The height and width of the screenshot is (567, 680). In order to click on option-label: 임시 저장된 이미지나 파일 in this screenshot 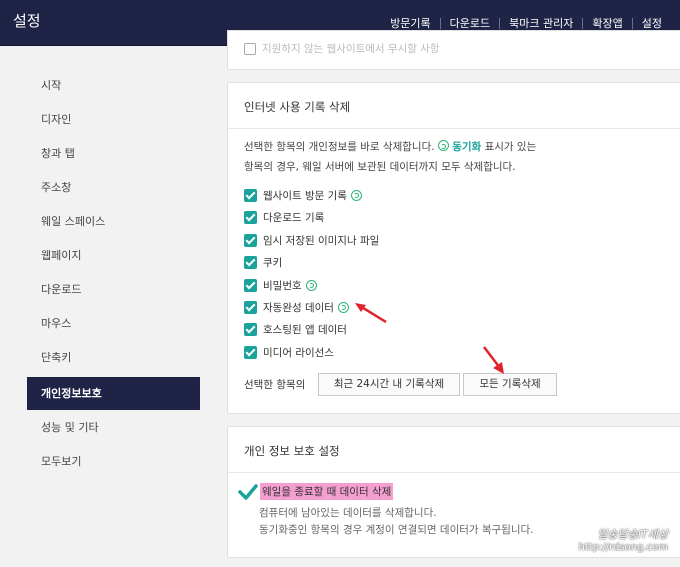, I will do `click(321, 240)`.